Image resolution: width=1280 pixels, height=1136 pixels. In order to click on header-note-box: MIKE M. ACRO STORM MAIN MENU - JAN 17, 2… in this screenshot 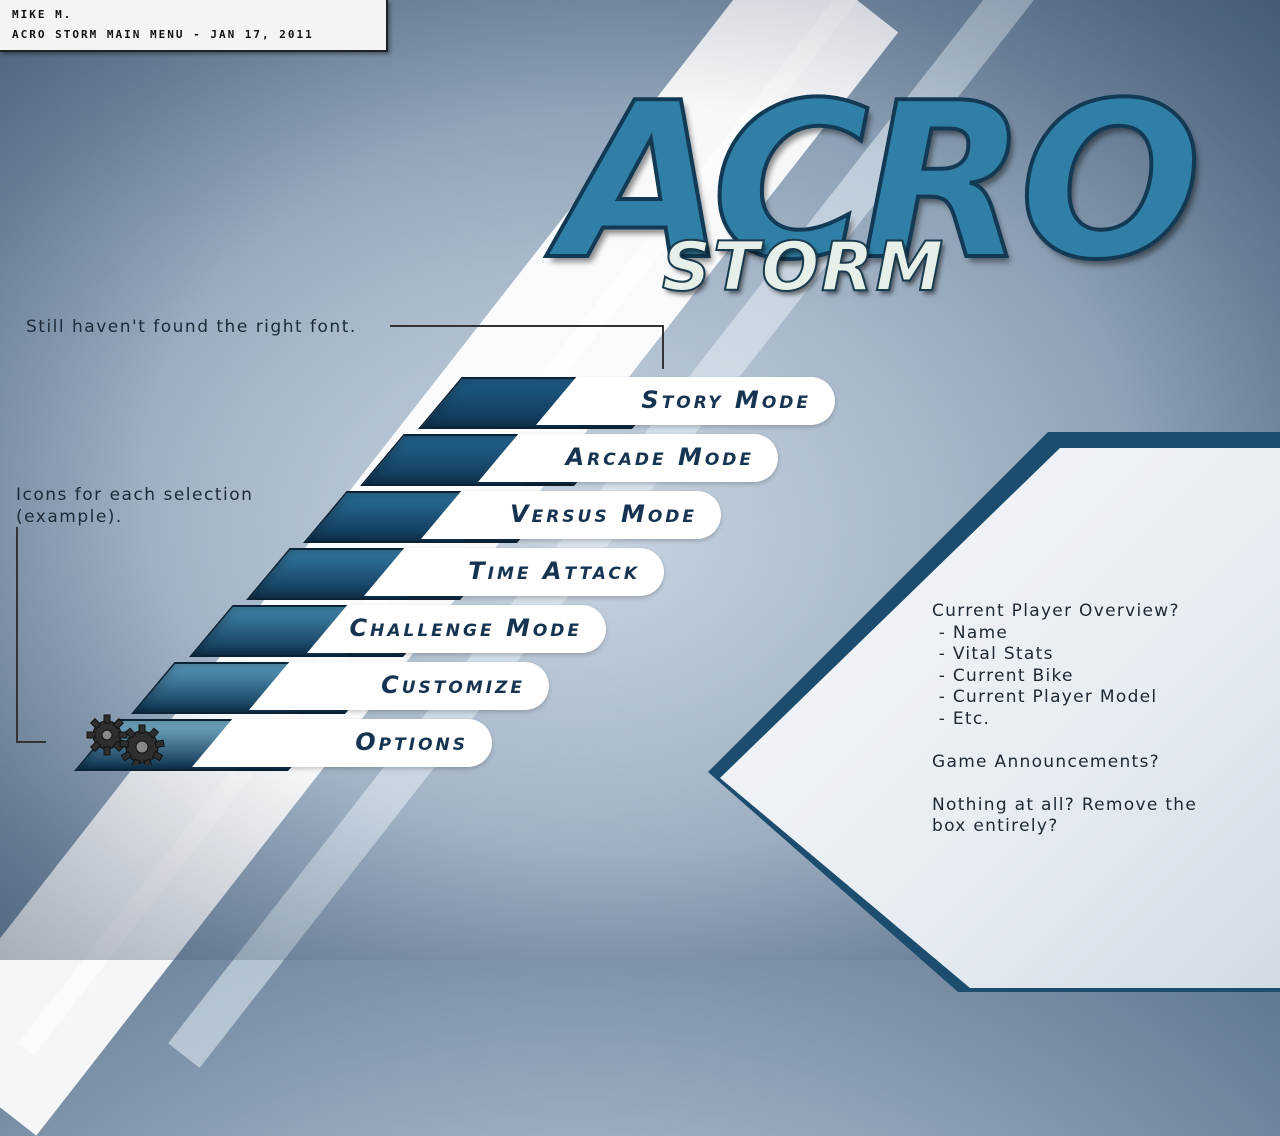, I will do `click(194, 26)`.